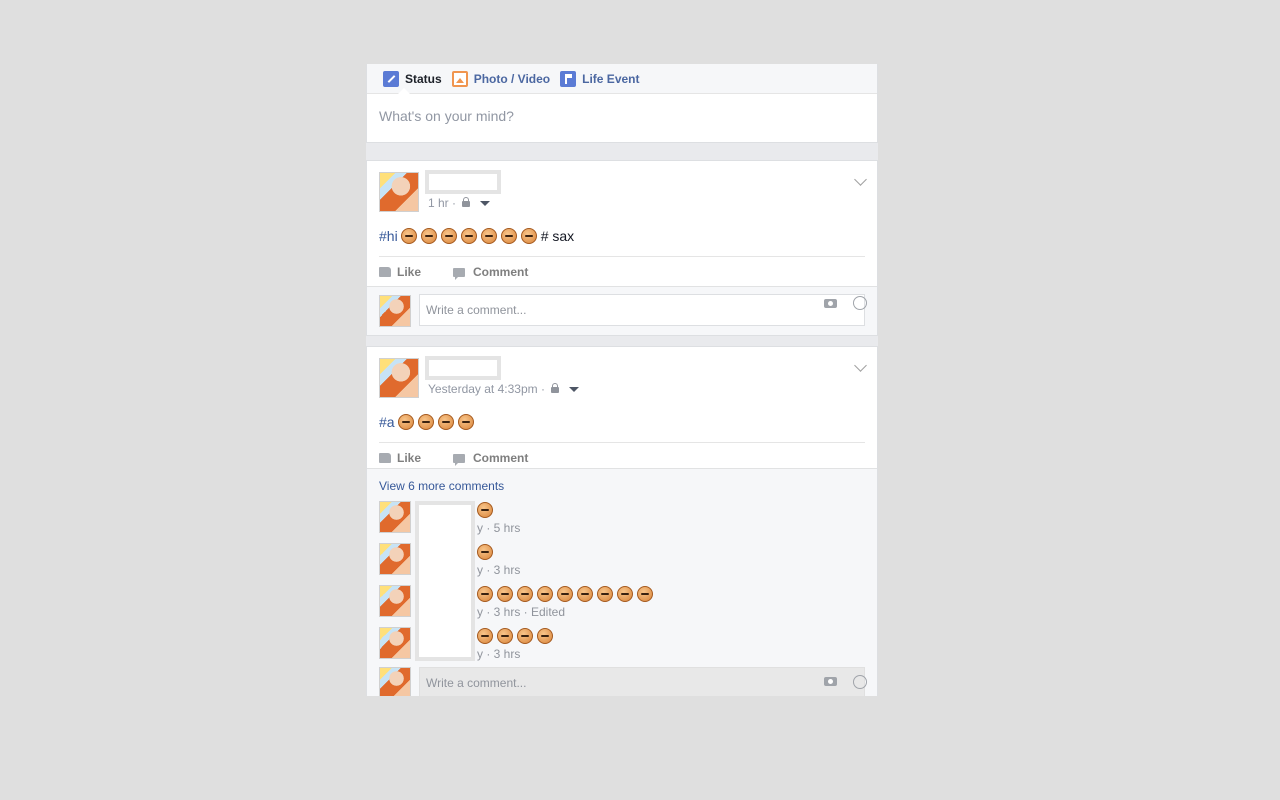 The image size is (1280, 800). What do you see at coordinates (622, 374) in the screenshot?
I see `post-header: Yesterday at 4:33pm ·` at bounding box center [622, 374].